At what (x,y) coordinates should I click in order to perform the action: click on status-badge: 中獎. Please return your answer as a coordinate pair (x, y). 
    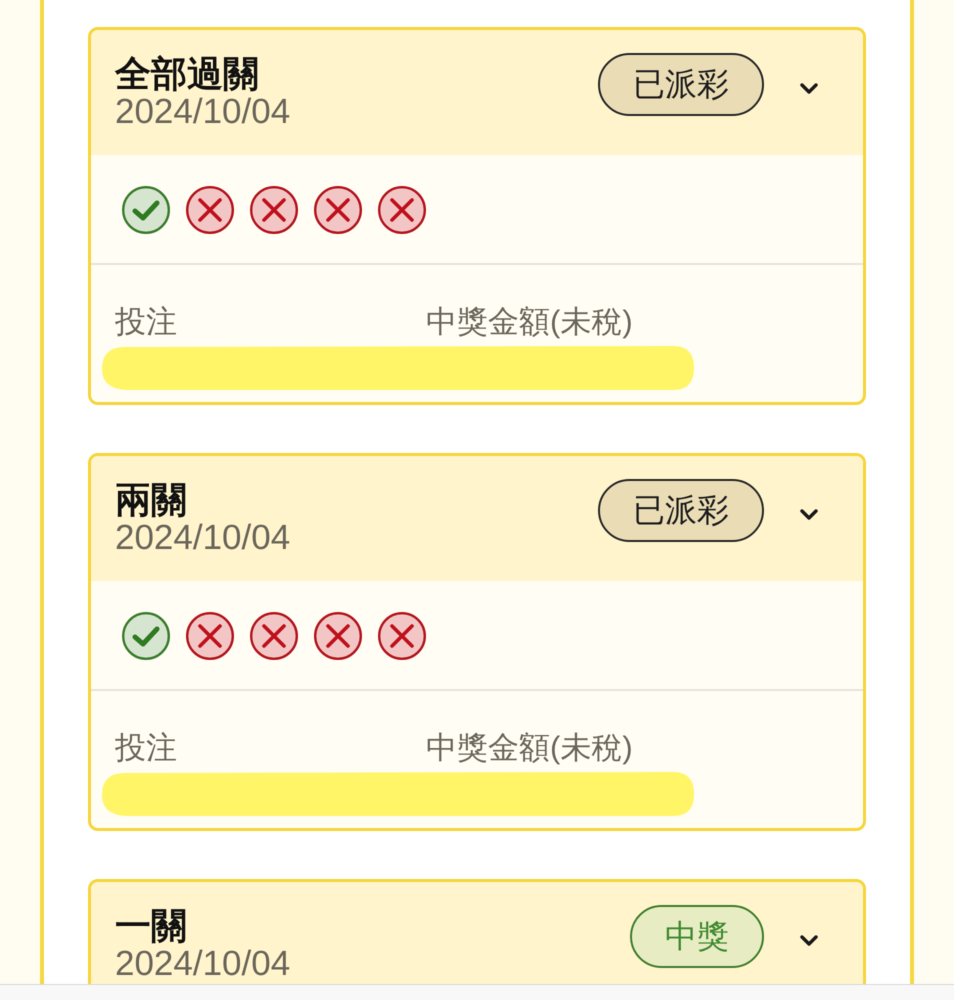
    Looking at the image, I should click on (697, 936).